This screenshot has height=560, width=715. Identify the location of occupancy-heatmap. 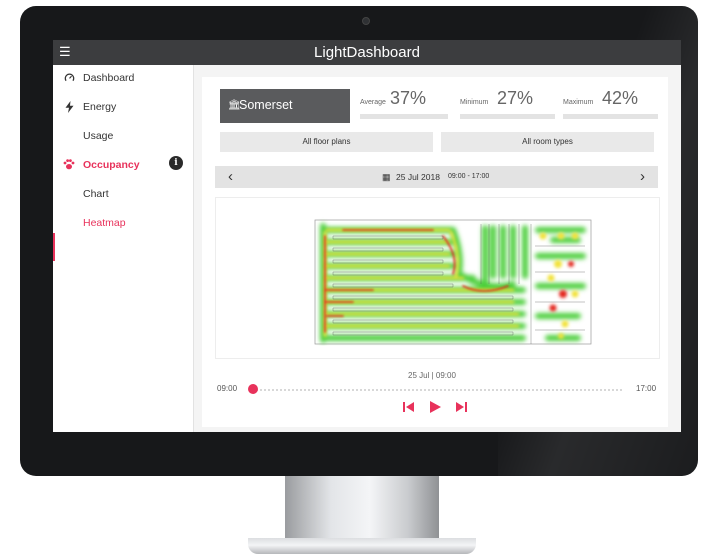
(453, 281).